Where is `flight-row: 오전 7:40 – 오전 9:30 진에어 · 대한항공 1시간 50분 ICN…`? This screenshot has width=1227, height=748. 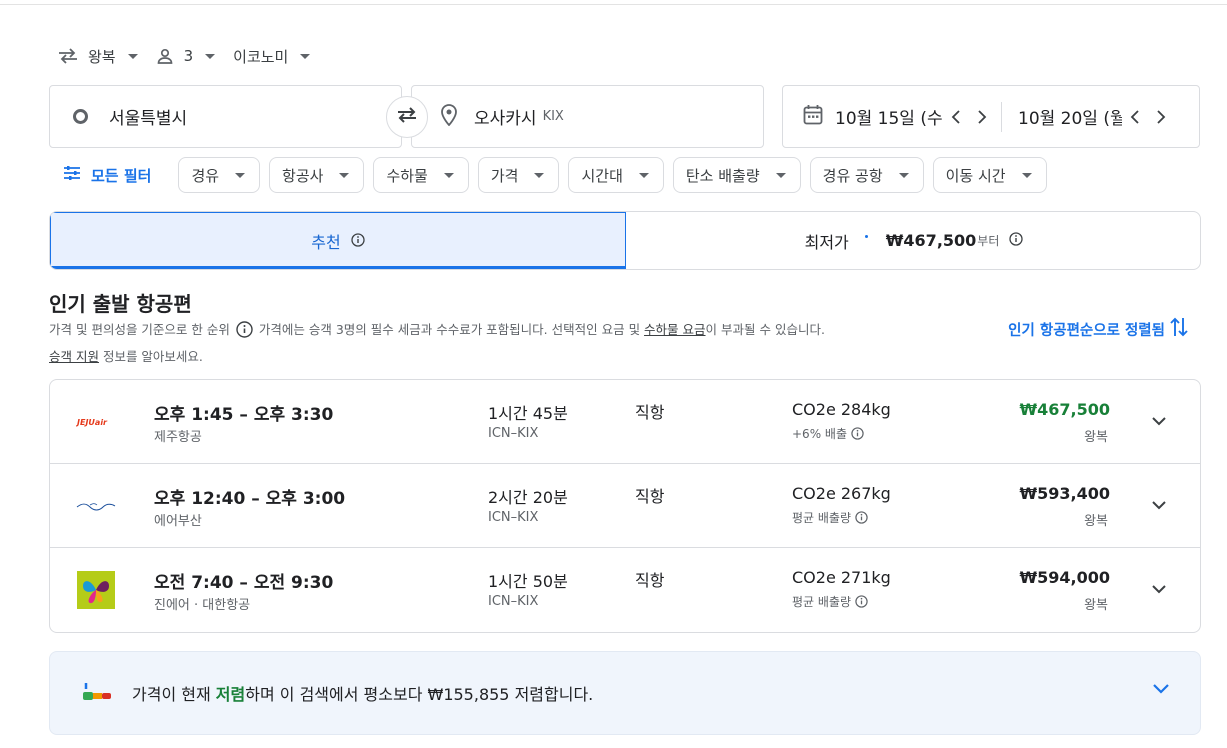 flight-row: 오전 7:40 – 오전 9:30 진에어 · 대한항공 1시간 50분 ICN… is located at coordinates (625, 590).